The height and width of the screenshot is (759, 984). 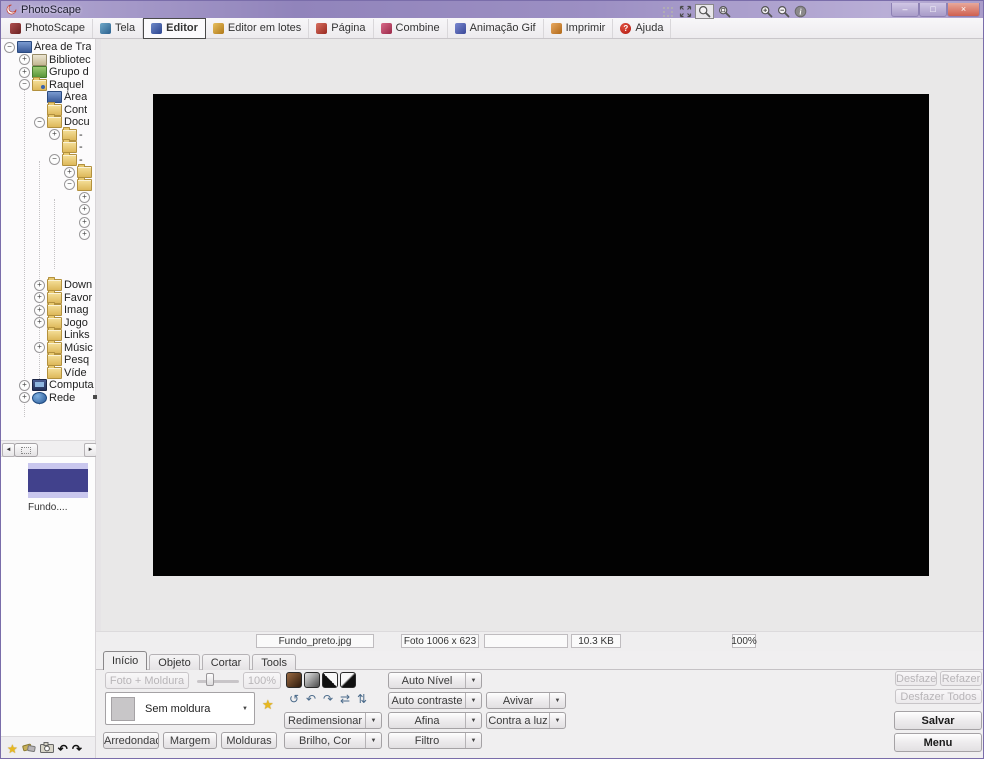 I want to click on tab-cortar: Cortar, so click(x=226, y=662).